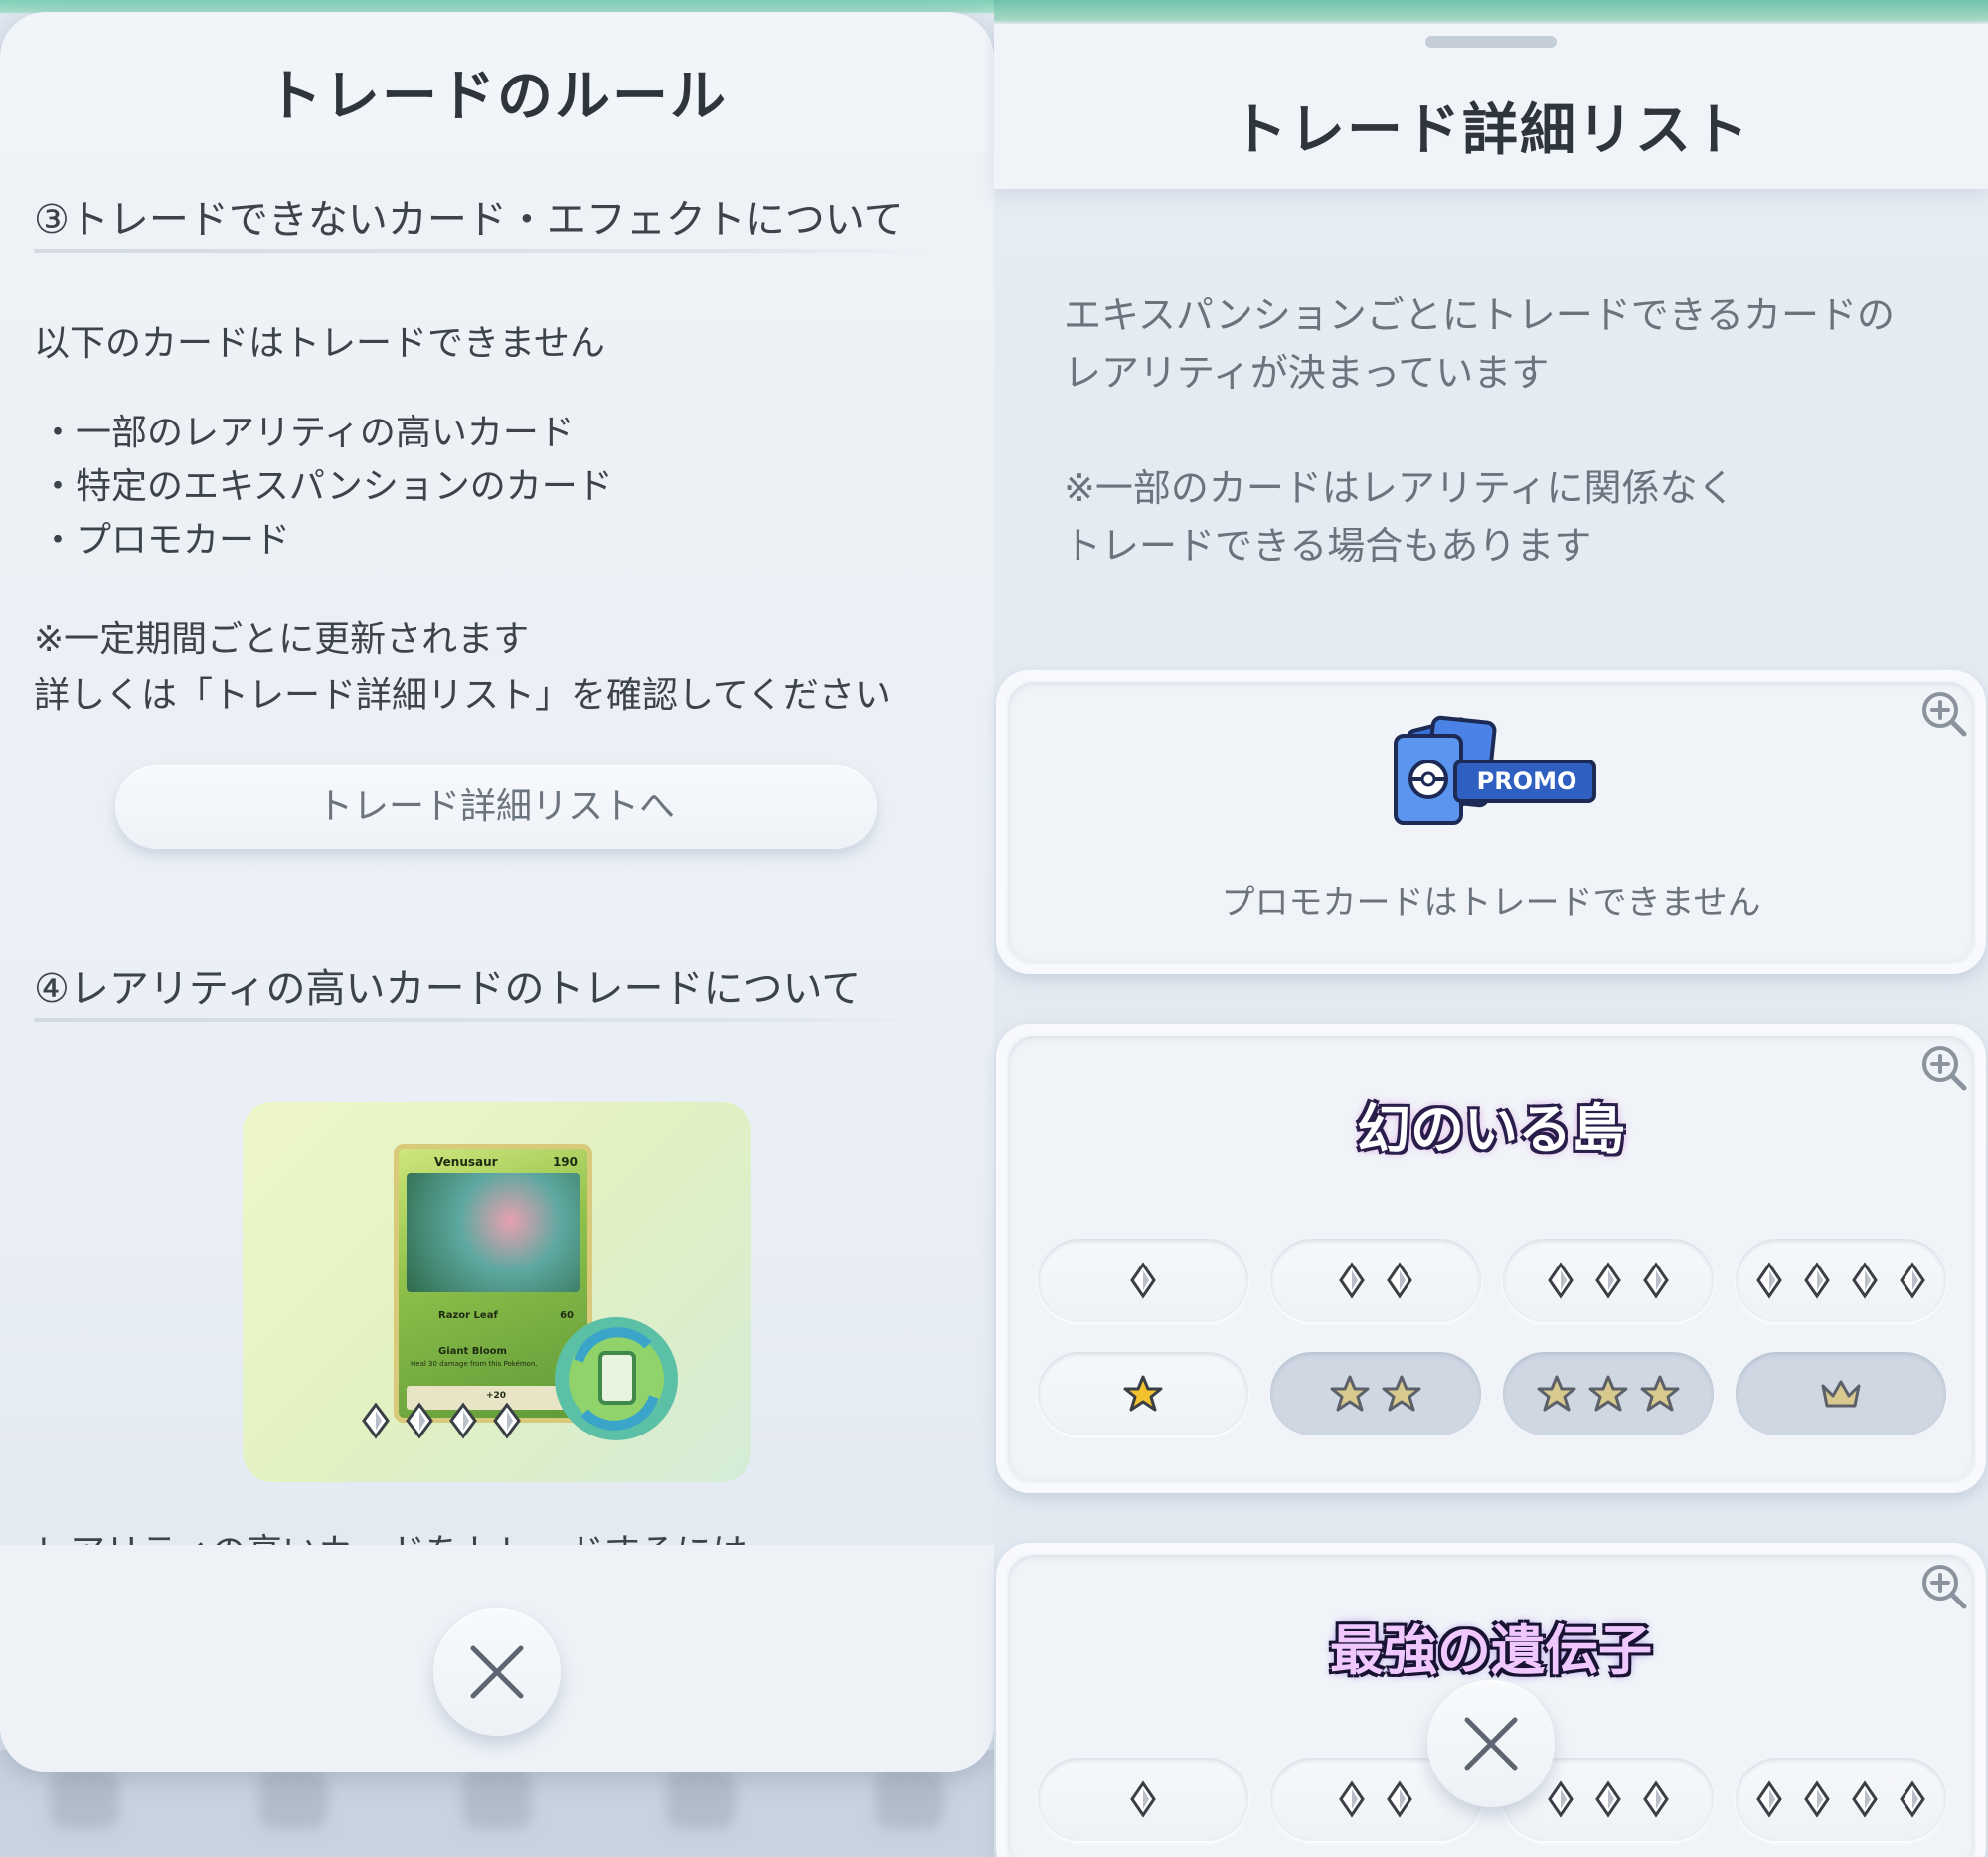 The height and width of the screenshot is (1857, 1988). I want to click on section-body-text: レアリティの高いカードをトレードするには, so click(390, 1534).